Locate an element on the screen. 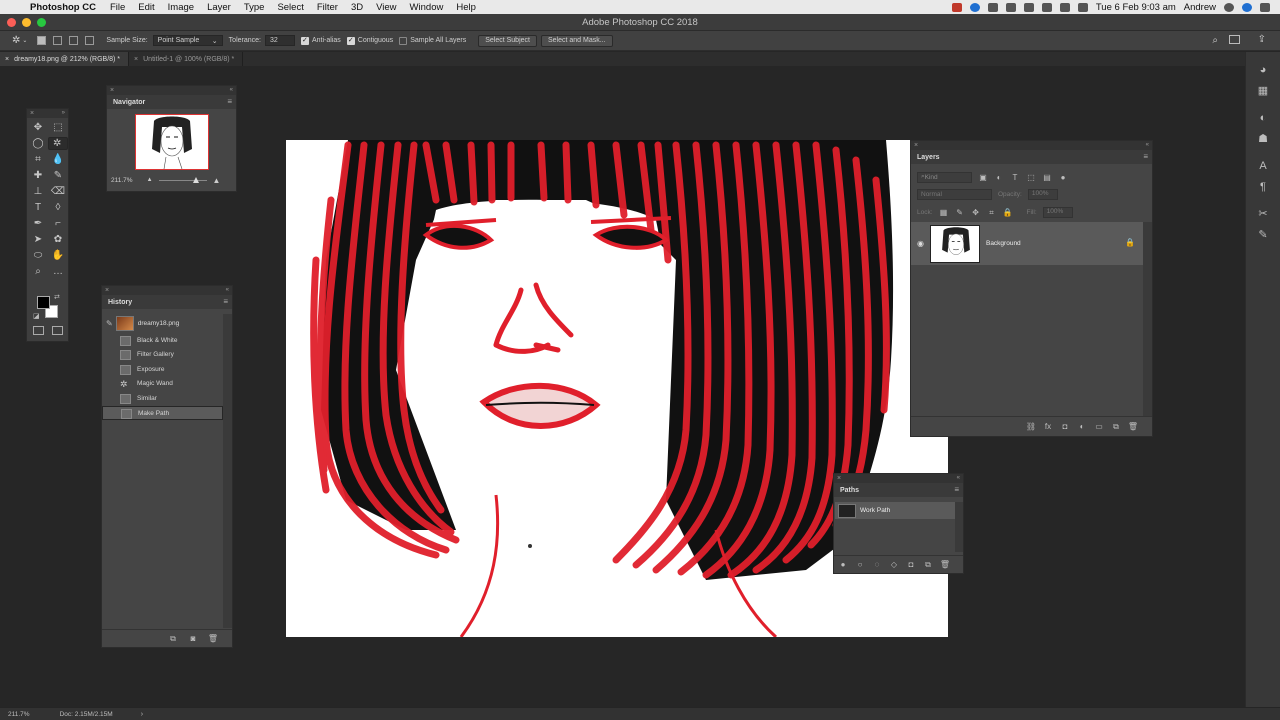  collapse-panel-icon: » is located at coordinates (63, 113).